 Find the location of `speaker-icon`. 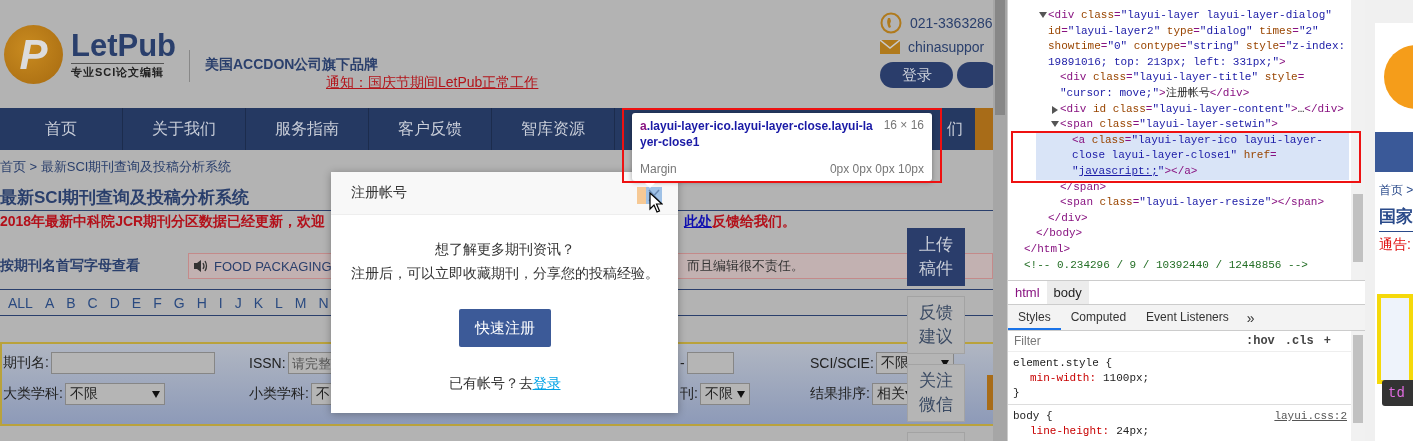

speaker-icon is located at coordinates (201, 266).